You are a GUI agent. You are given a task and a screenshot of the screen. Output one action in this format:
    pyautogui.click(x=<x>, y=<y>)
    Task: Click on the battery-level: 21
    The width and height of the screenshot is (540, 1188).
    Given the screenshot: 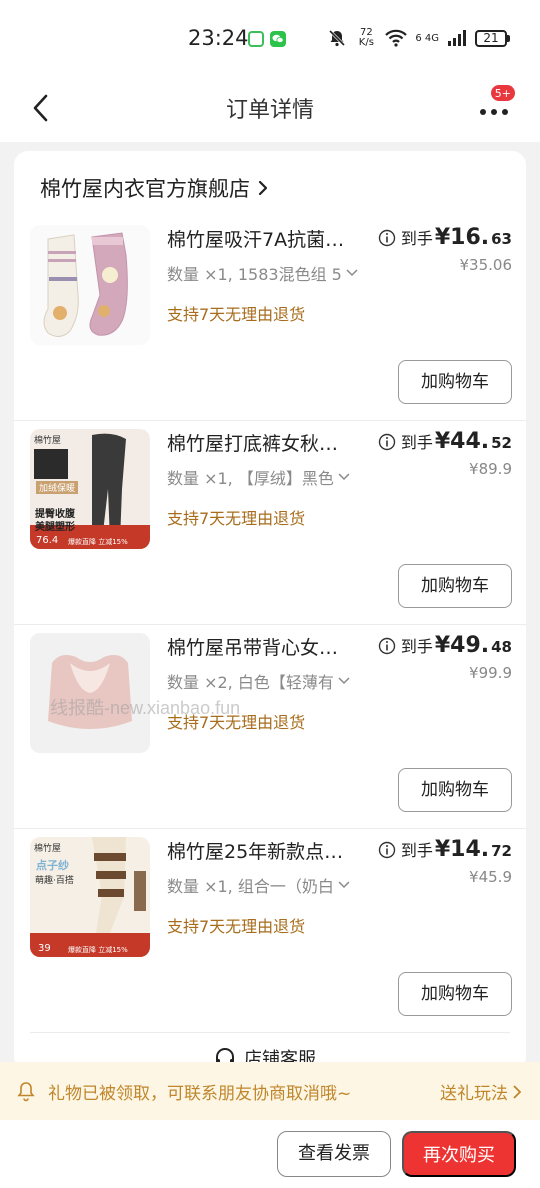 What is the action you would take?
    pyautogui.click(x=491, y=38)
    